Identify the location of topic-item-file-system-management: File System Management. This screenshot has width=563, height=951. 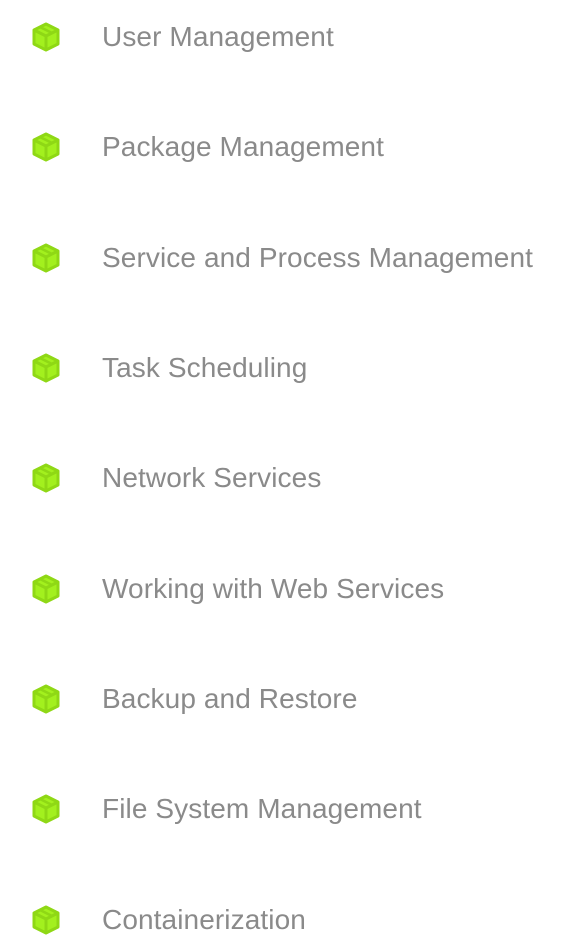
(281, 809).